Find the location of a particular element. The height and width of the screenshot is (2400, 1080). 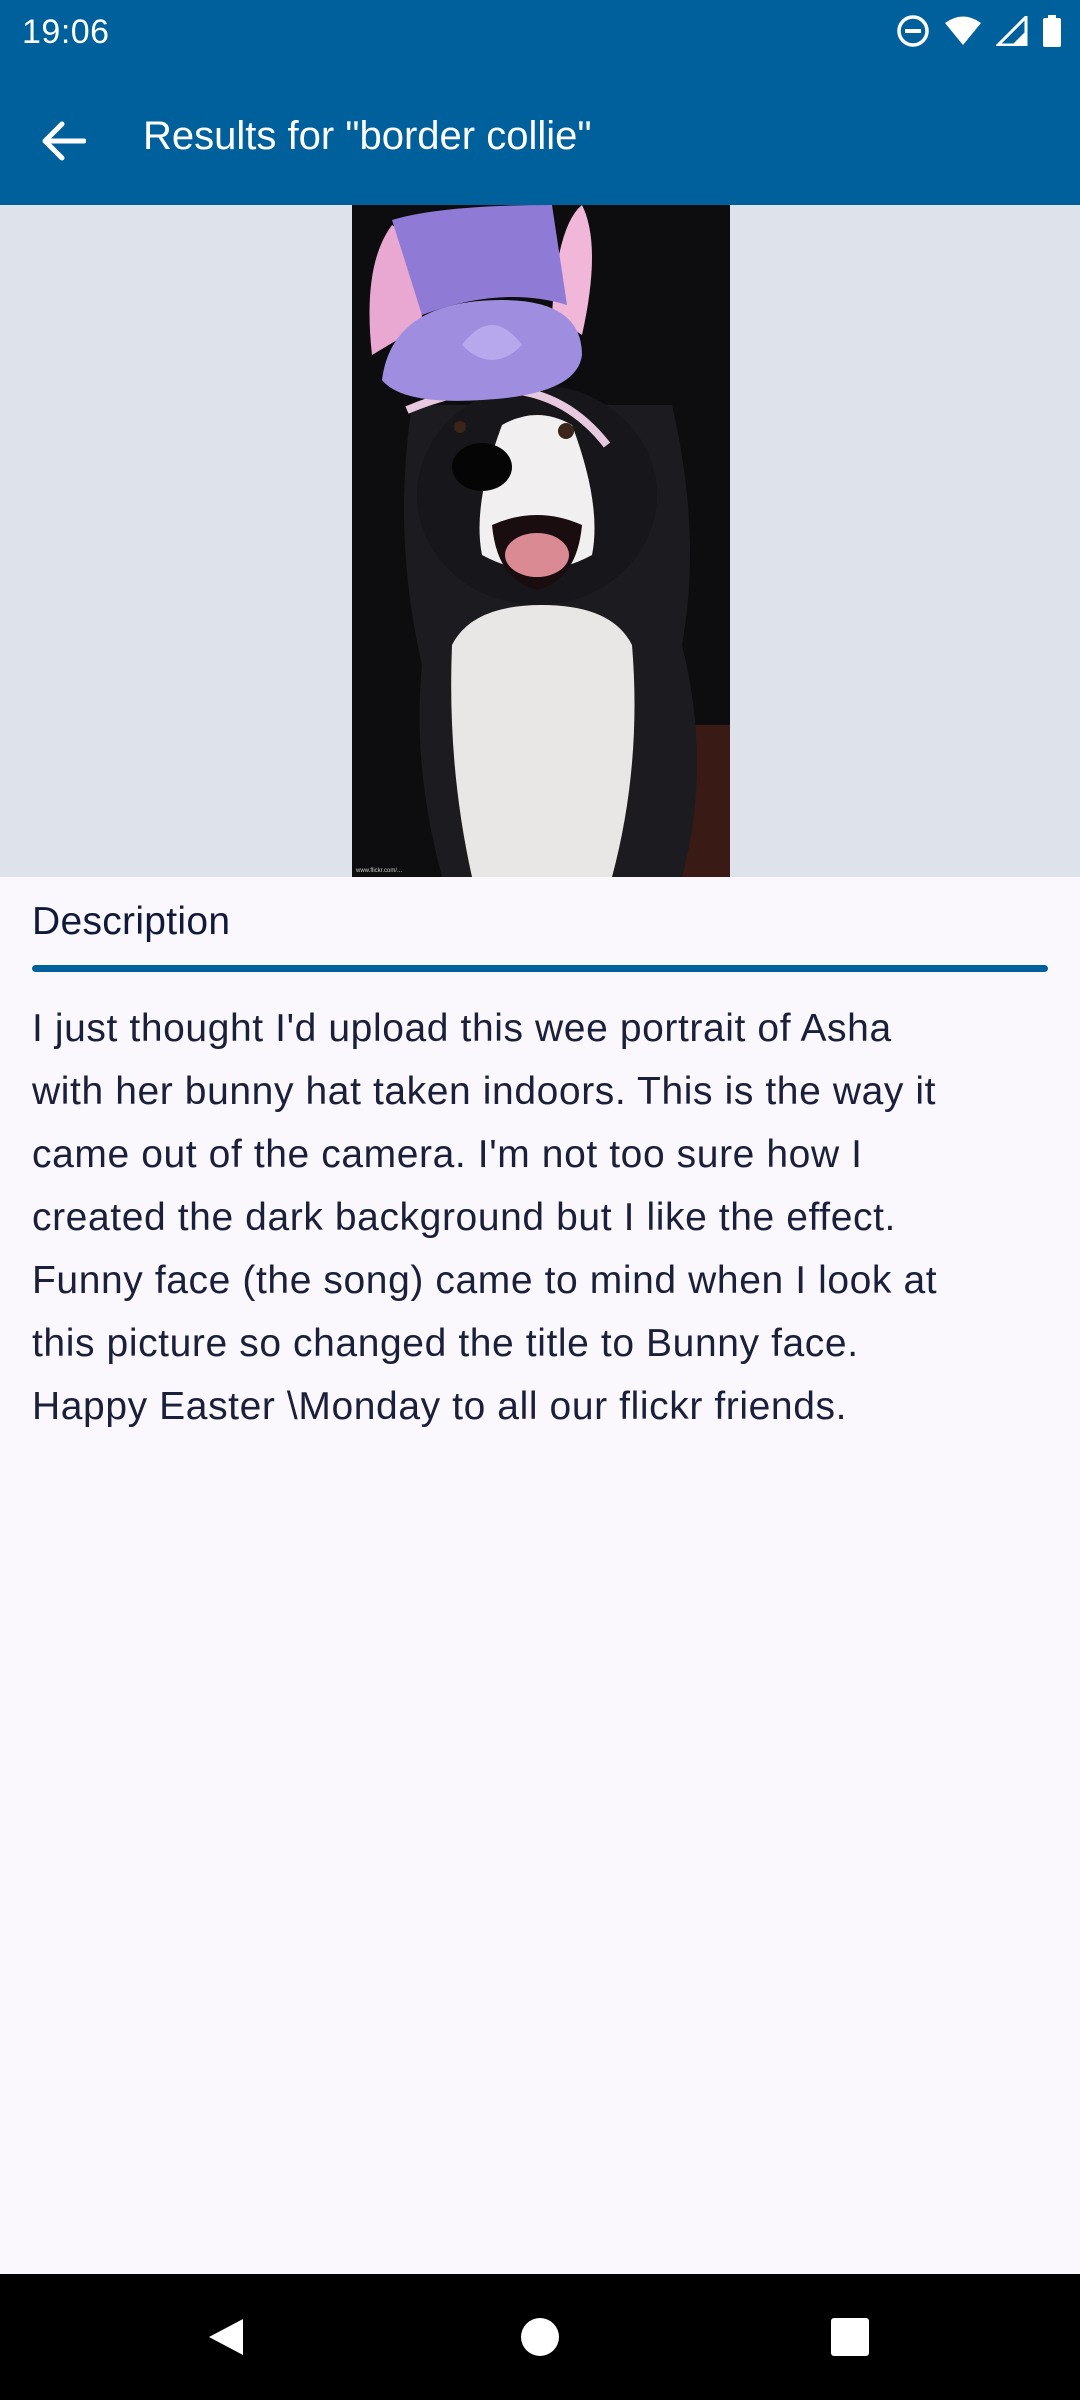

nav-back-icon is located at coordinates (226, 2337).